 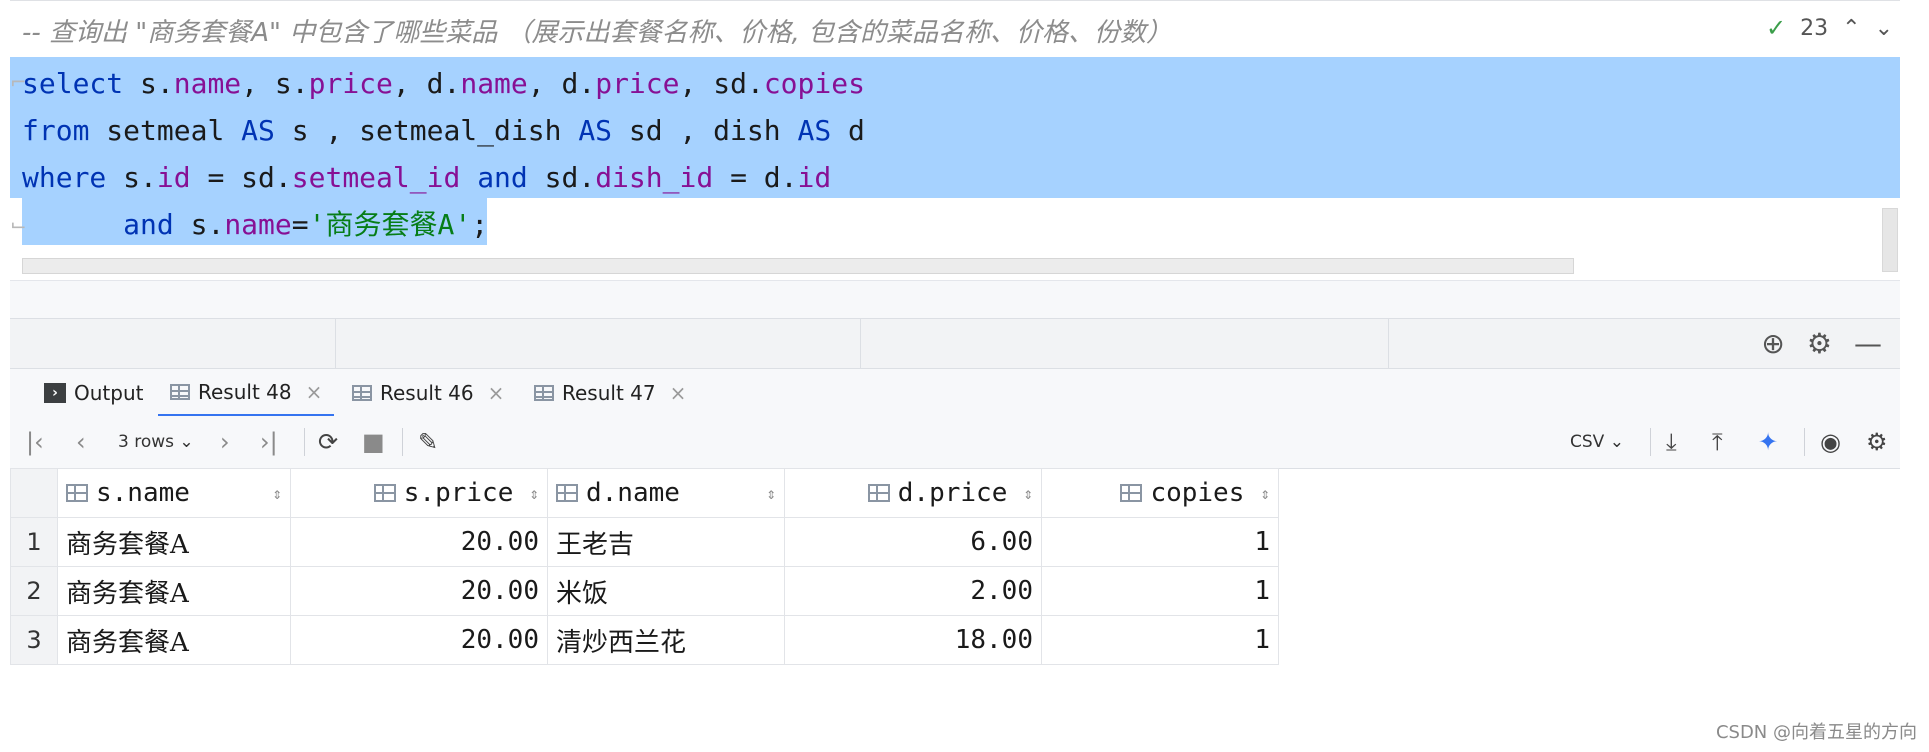 What do you see at coordinates (426, 83) in the screenshot?
I see `code-text: , d.` at bounding box center [426, 83].